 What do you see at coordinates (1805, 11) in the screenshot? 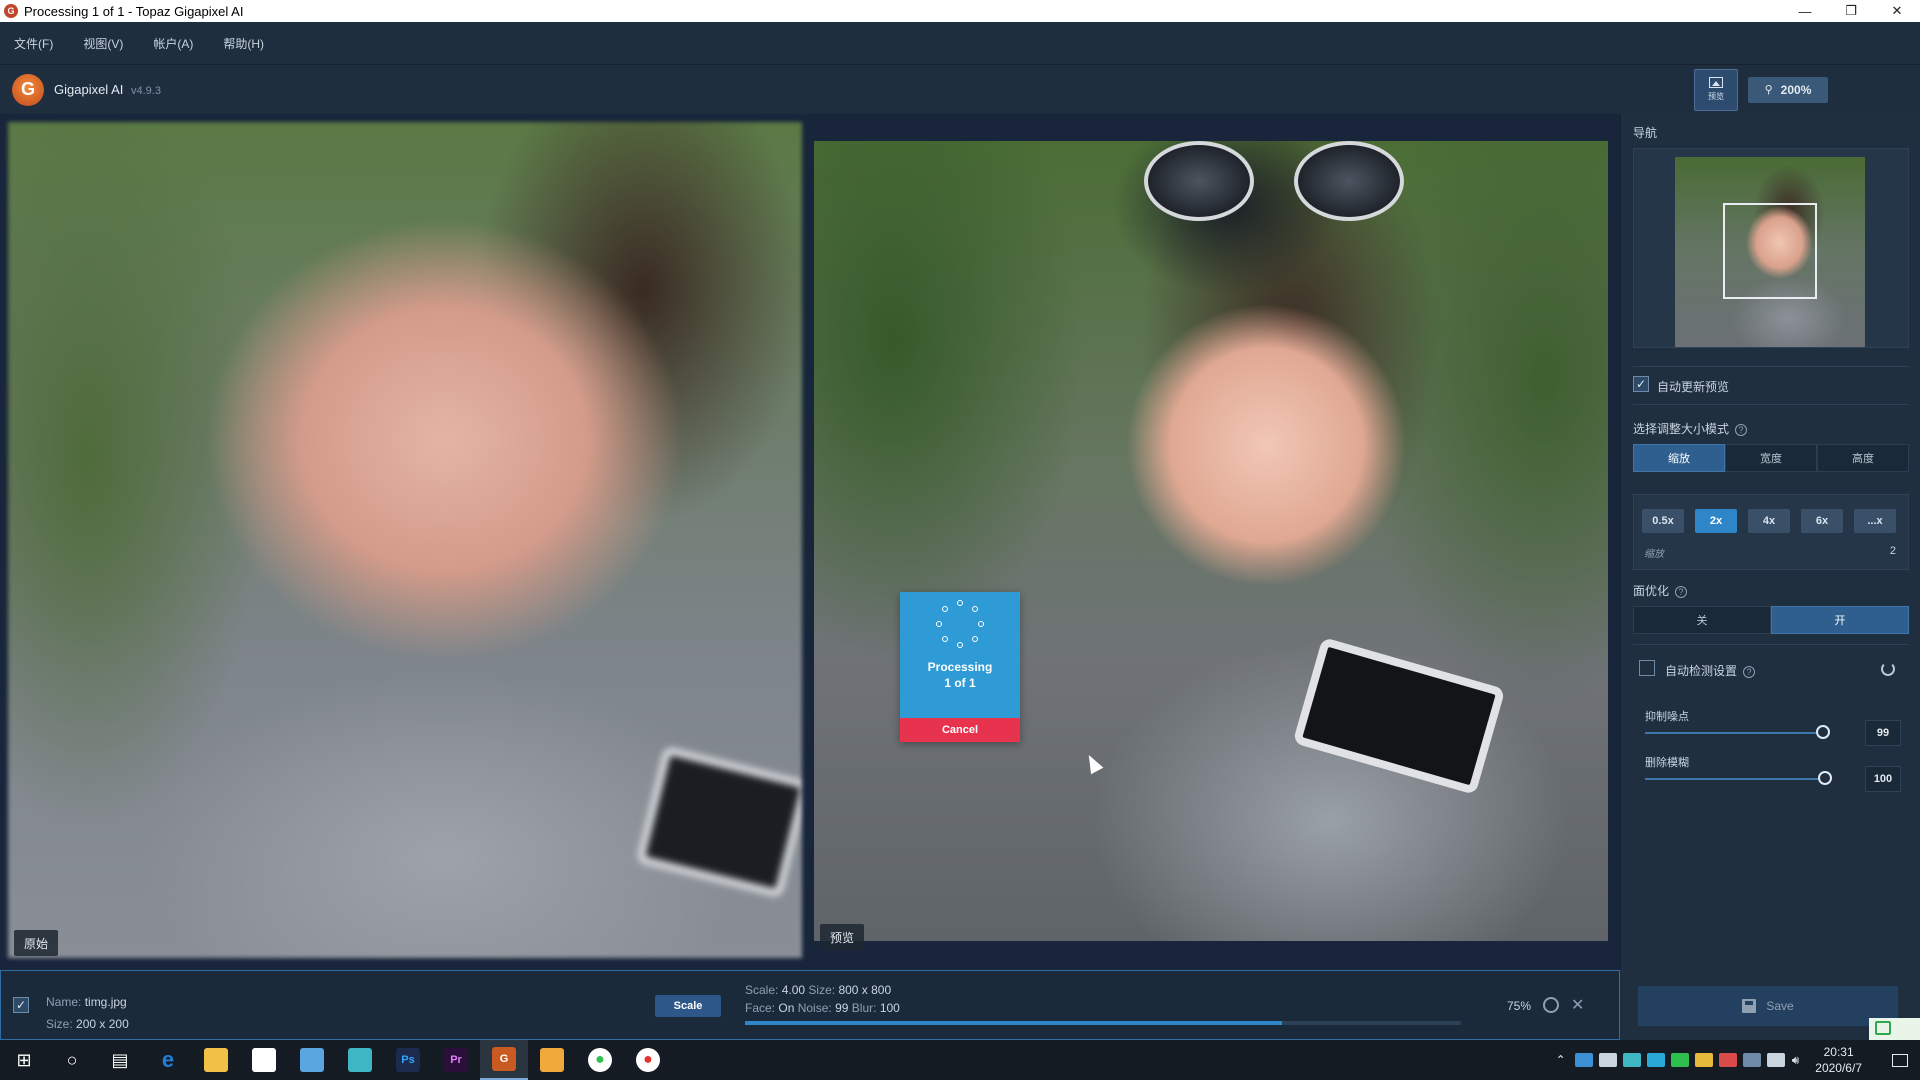
I see `minimize-icon: —` at bounding box center [1805, 11].